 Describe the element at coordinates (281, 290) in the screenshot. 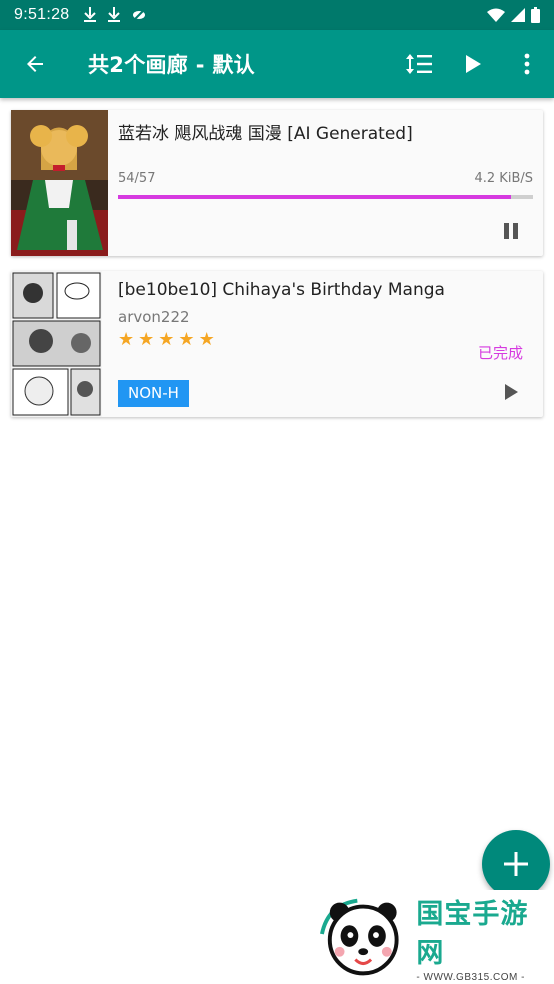

I see `gallery-title: [be10be10] Chihaya's Birthday Manga` at that location.